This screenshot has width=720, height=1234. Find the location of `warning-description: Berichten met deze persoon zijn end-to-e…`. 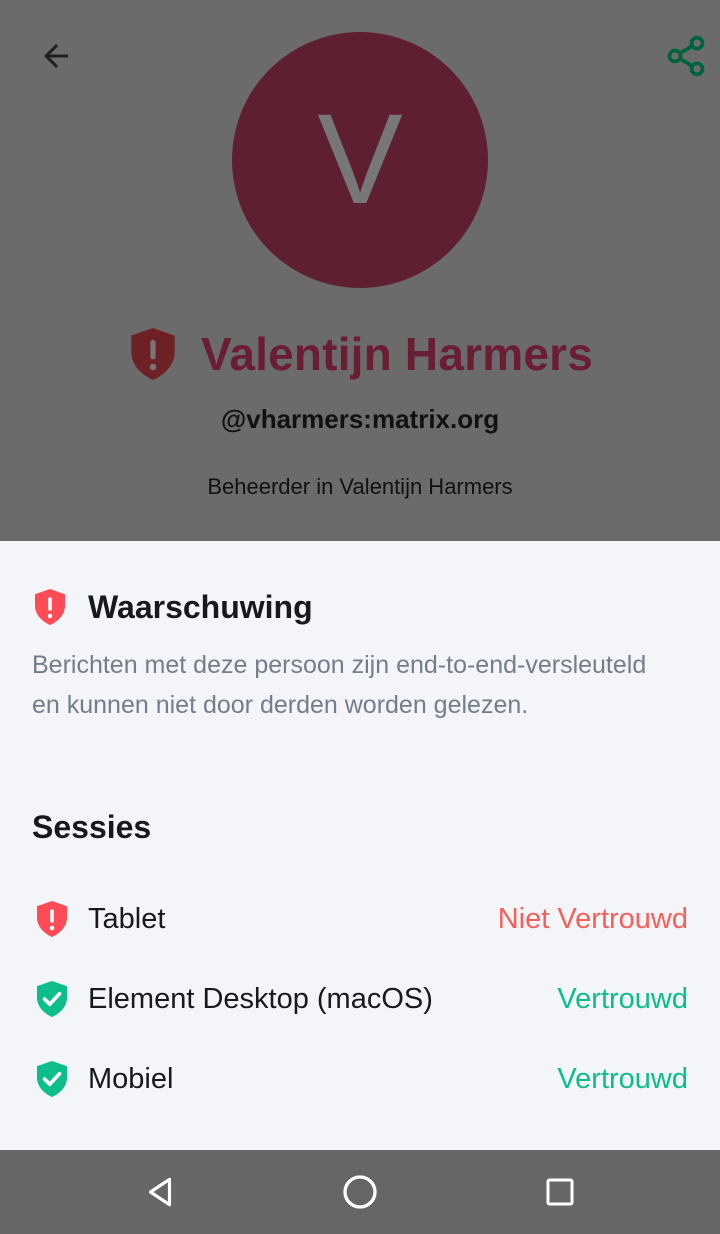

warning-description: Berichten met deze persoon zijn end-to-e… is located at coordinates (339, 685).